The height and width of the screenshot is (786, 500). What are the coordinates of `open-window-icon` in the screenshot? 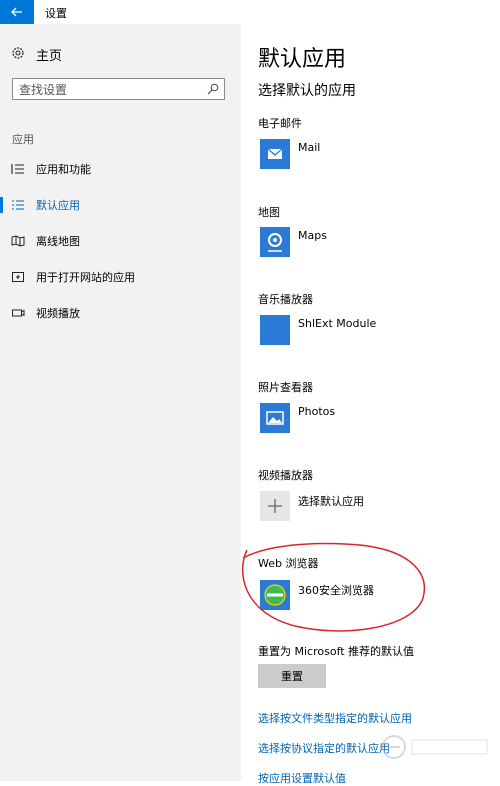 It's located at (18, 277).